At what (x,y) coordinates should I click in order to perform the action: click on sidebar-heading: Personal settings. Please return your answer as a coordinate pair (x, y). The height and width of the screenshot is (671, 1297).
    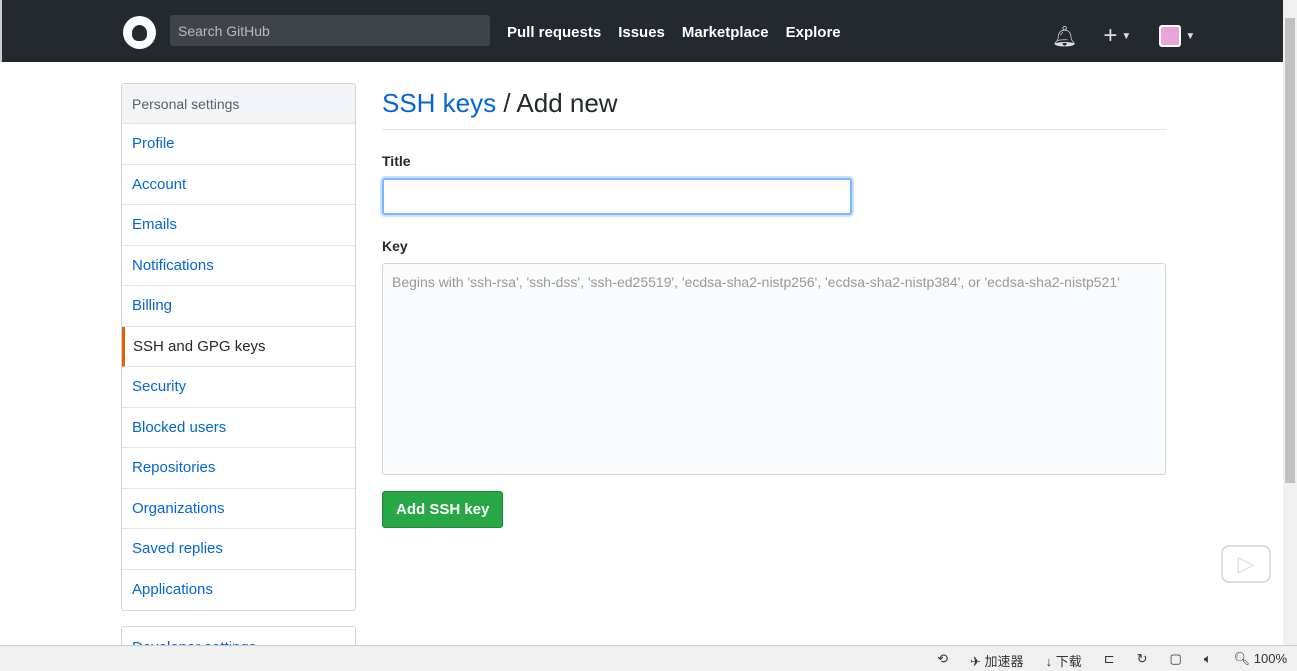
    Looking at the image, I should click on (238, 104).